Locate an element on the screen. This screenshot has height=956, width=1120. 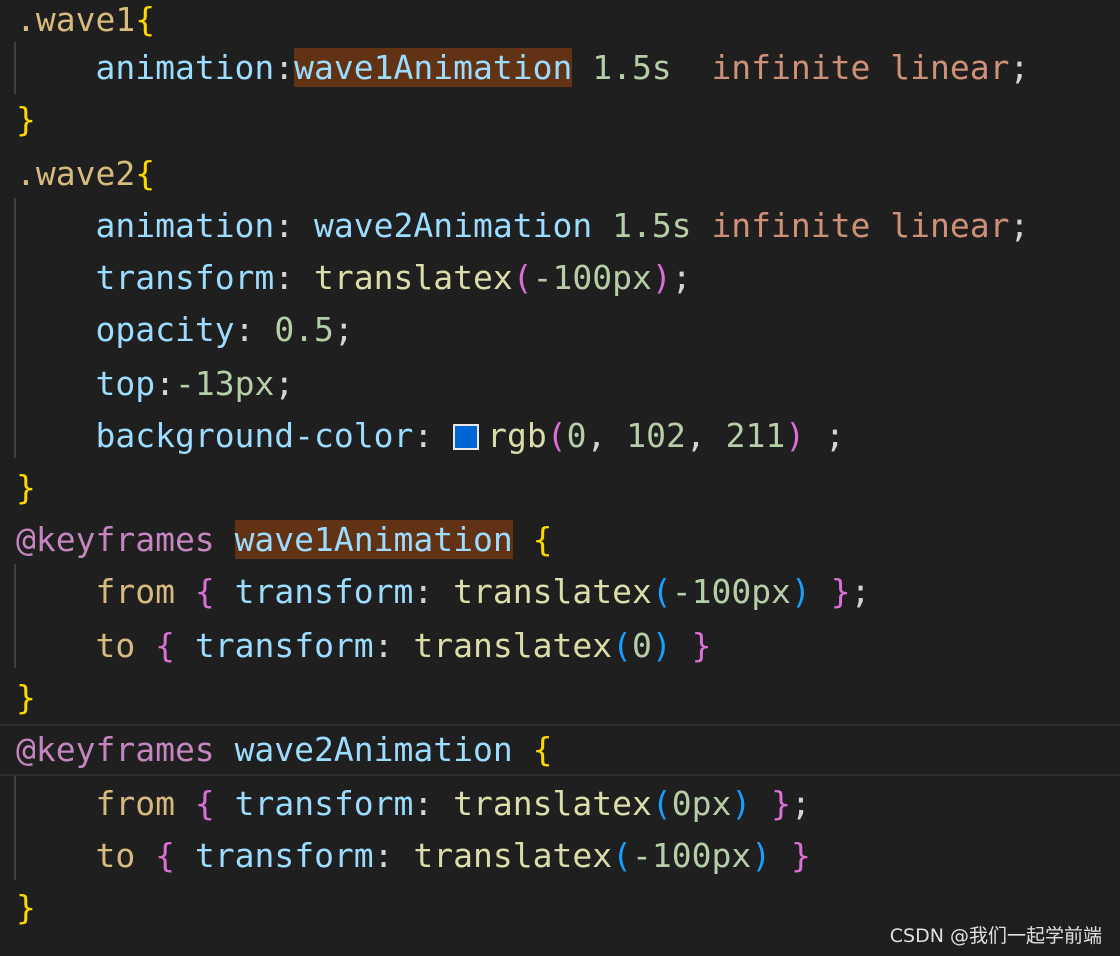
code-line: .wave1{ is located at coordinates (560, 23).